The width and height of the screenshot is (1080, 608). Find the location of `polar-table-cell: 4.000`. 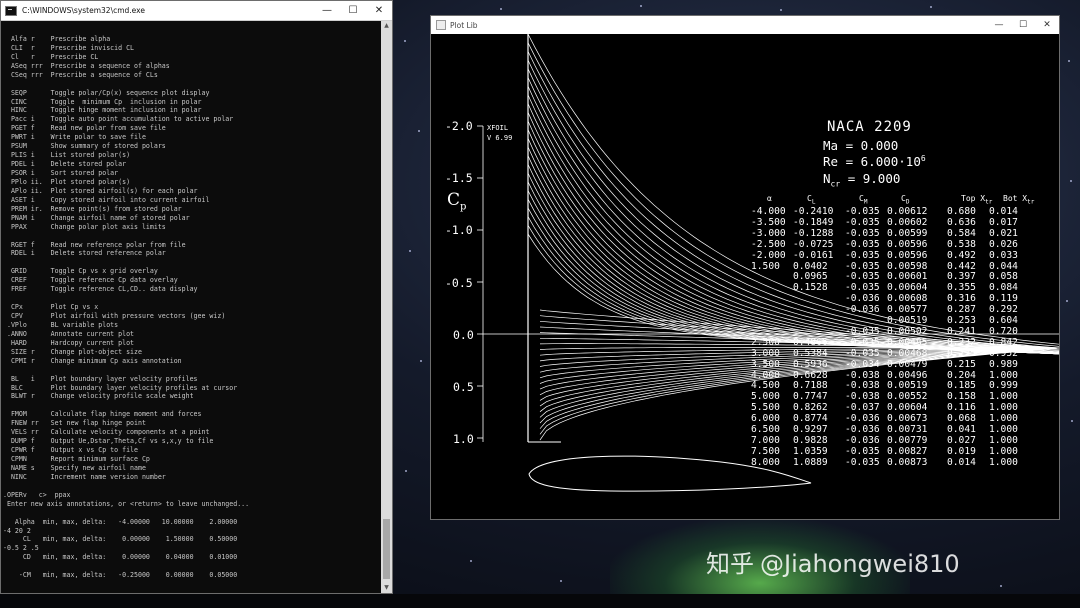

polar-table-cell: 4.000 is located at coordinates (765, 375).